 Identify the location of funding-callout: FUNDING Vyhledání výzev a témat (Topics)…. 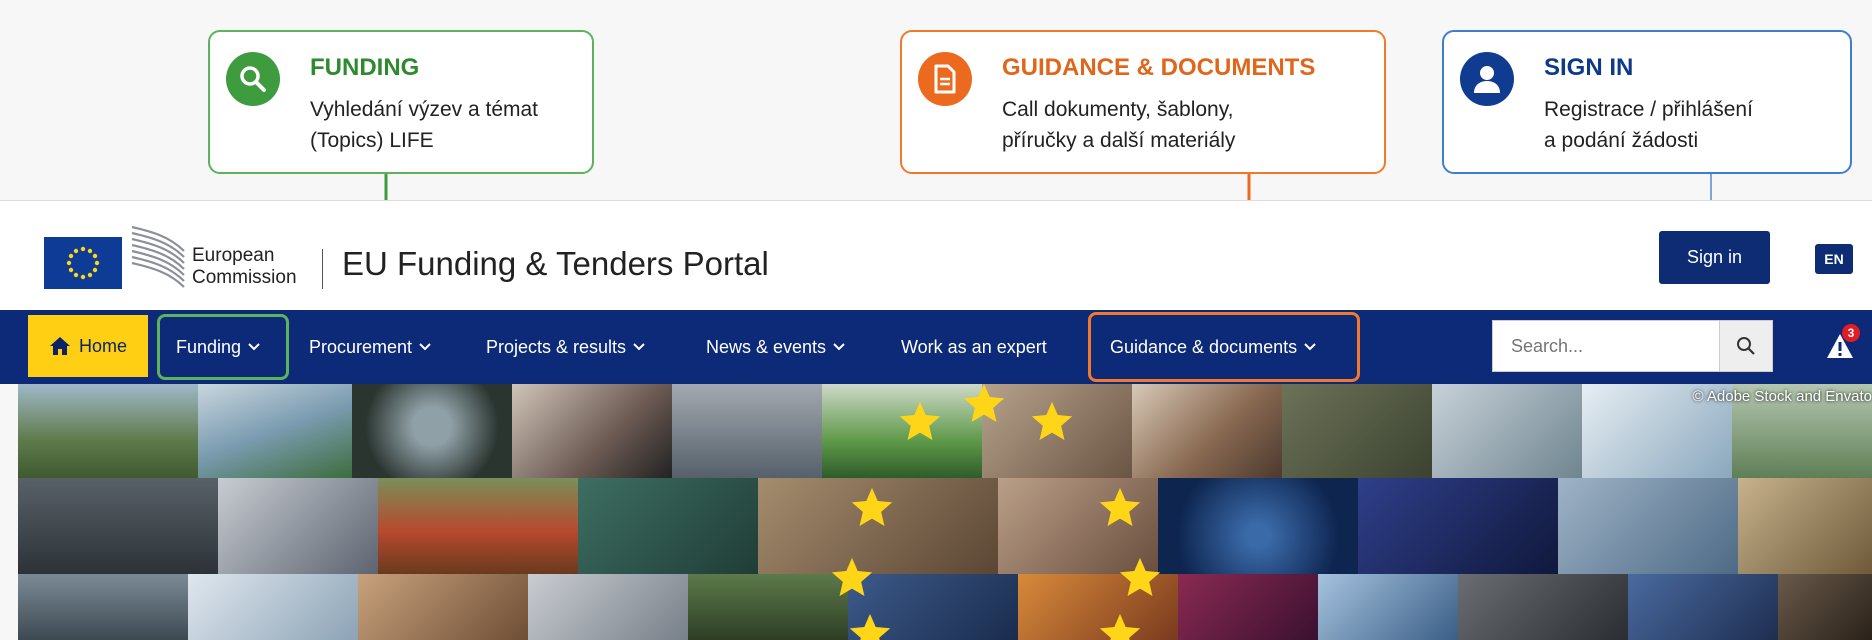
(401, 102).